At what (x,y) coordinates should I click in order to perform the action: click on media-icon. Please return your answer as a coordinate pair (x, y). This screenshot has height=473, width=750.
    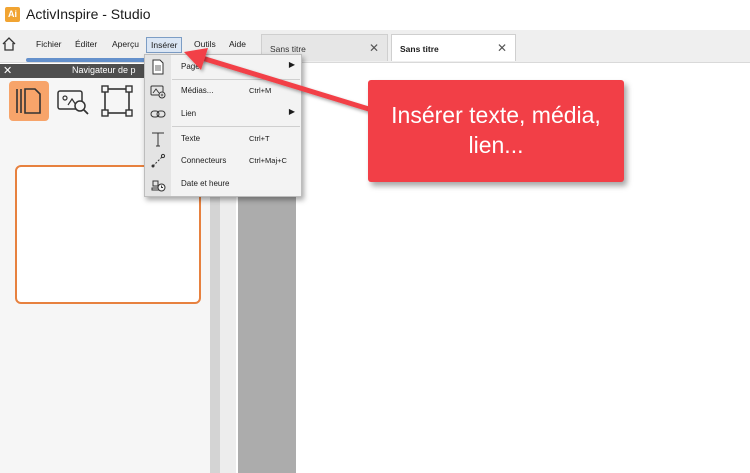
    Looking at the image, I should click on (158, 91).